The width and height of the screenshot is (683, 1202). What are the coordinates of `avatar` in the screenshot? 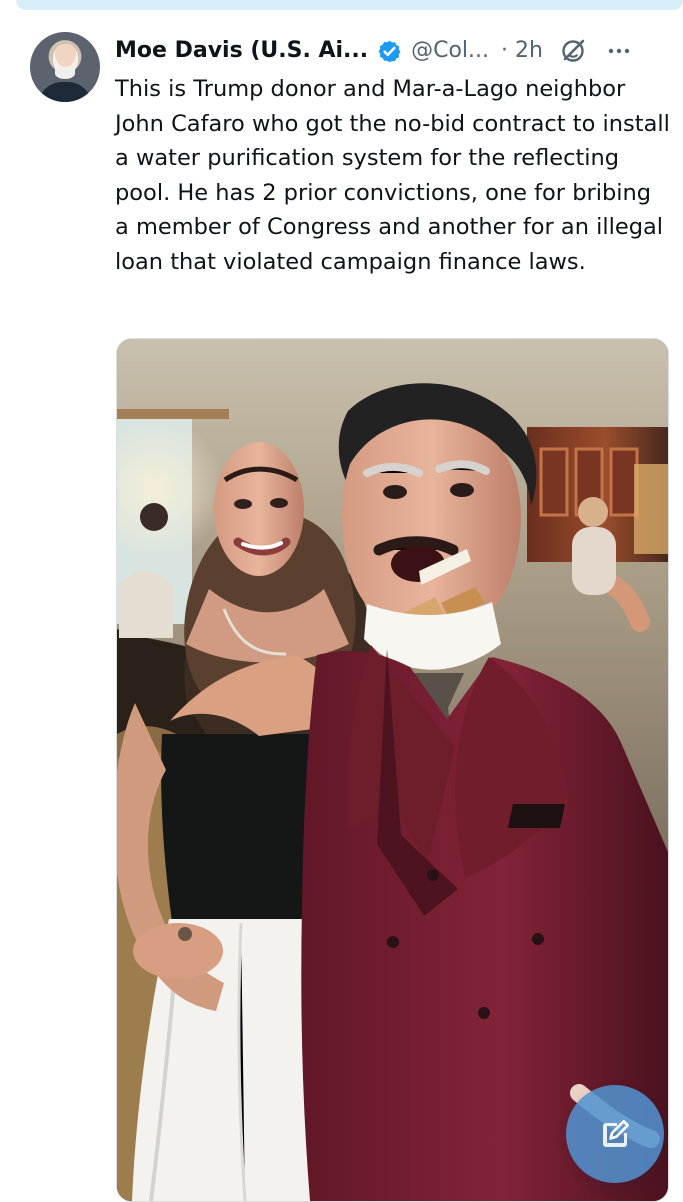 It's located at (65, 67).